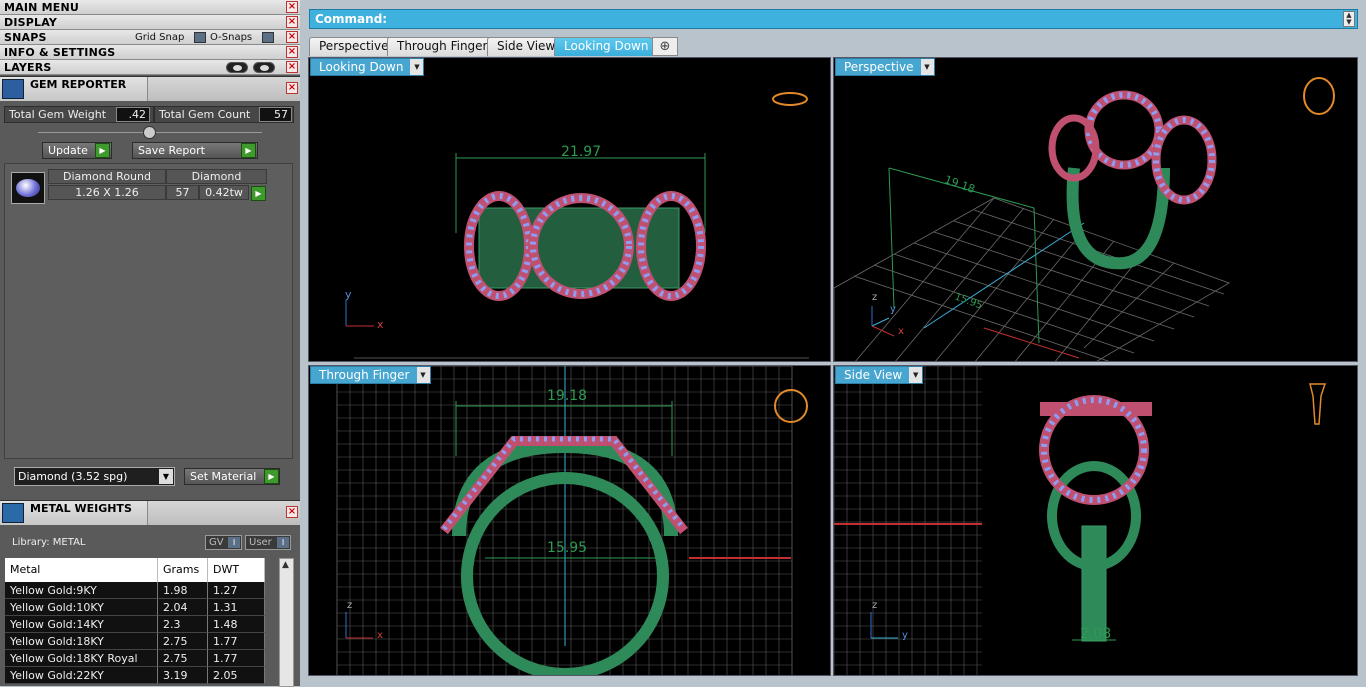  I want to click on snaps-title: SNAPS, so click(25, 37).